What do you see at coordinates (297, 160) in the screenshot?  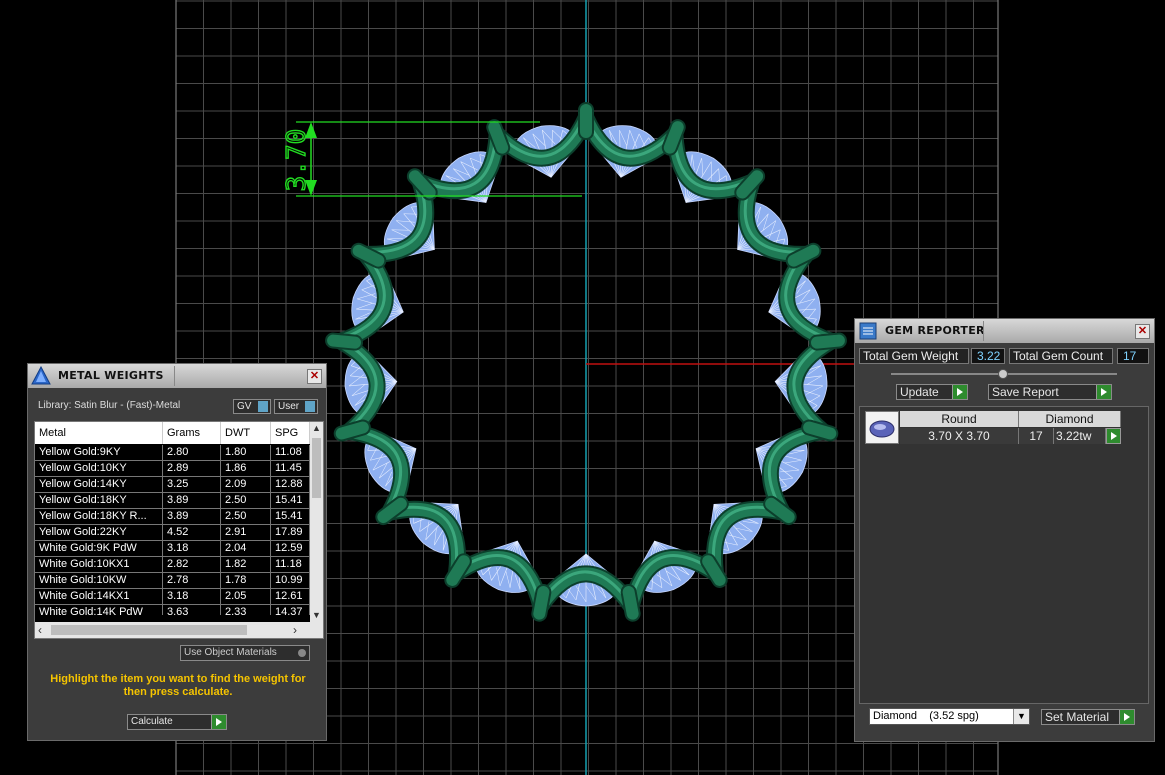 I see `dimension-label: 3.70` at bounding box center [297, 160].